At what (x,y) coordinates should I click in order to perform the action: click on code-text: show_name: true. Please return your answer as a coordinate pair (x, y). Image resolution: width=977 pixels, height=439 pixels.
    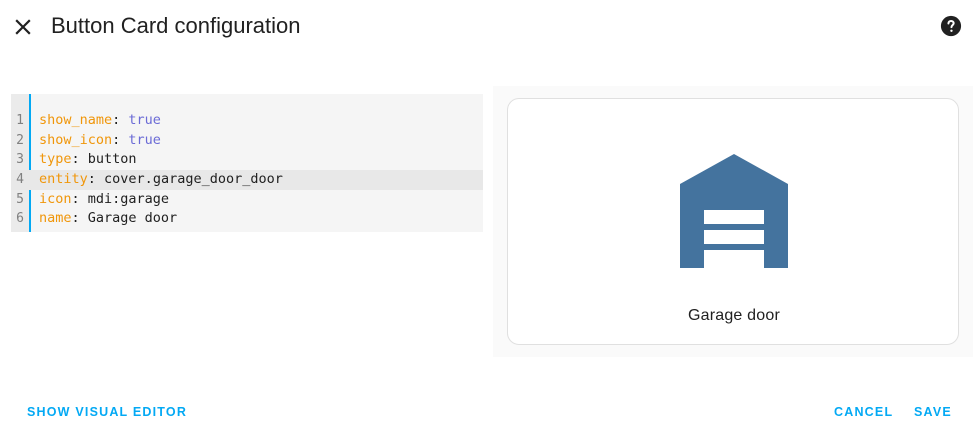
    Looking at the image, I should click on (100, 120).